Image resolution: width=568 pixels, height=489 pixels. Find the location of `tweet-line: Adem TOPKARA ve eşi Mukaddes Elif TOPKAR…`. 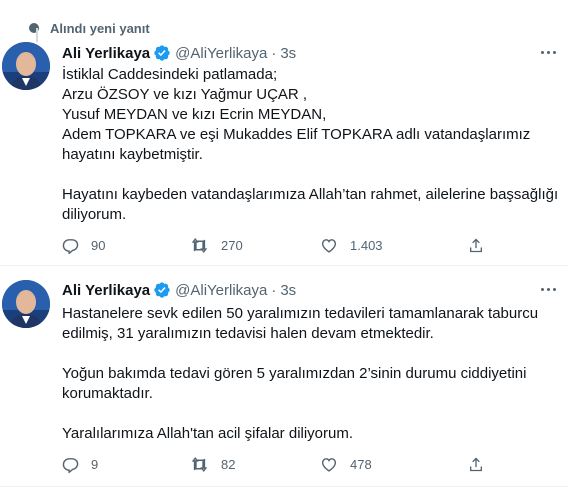

tweet-line: Adem TOPKARA ve eşi Mukaddes Elif TOPKAR… is located at coordinates (296, 134).